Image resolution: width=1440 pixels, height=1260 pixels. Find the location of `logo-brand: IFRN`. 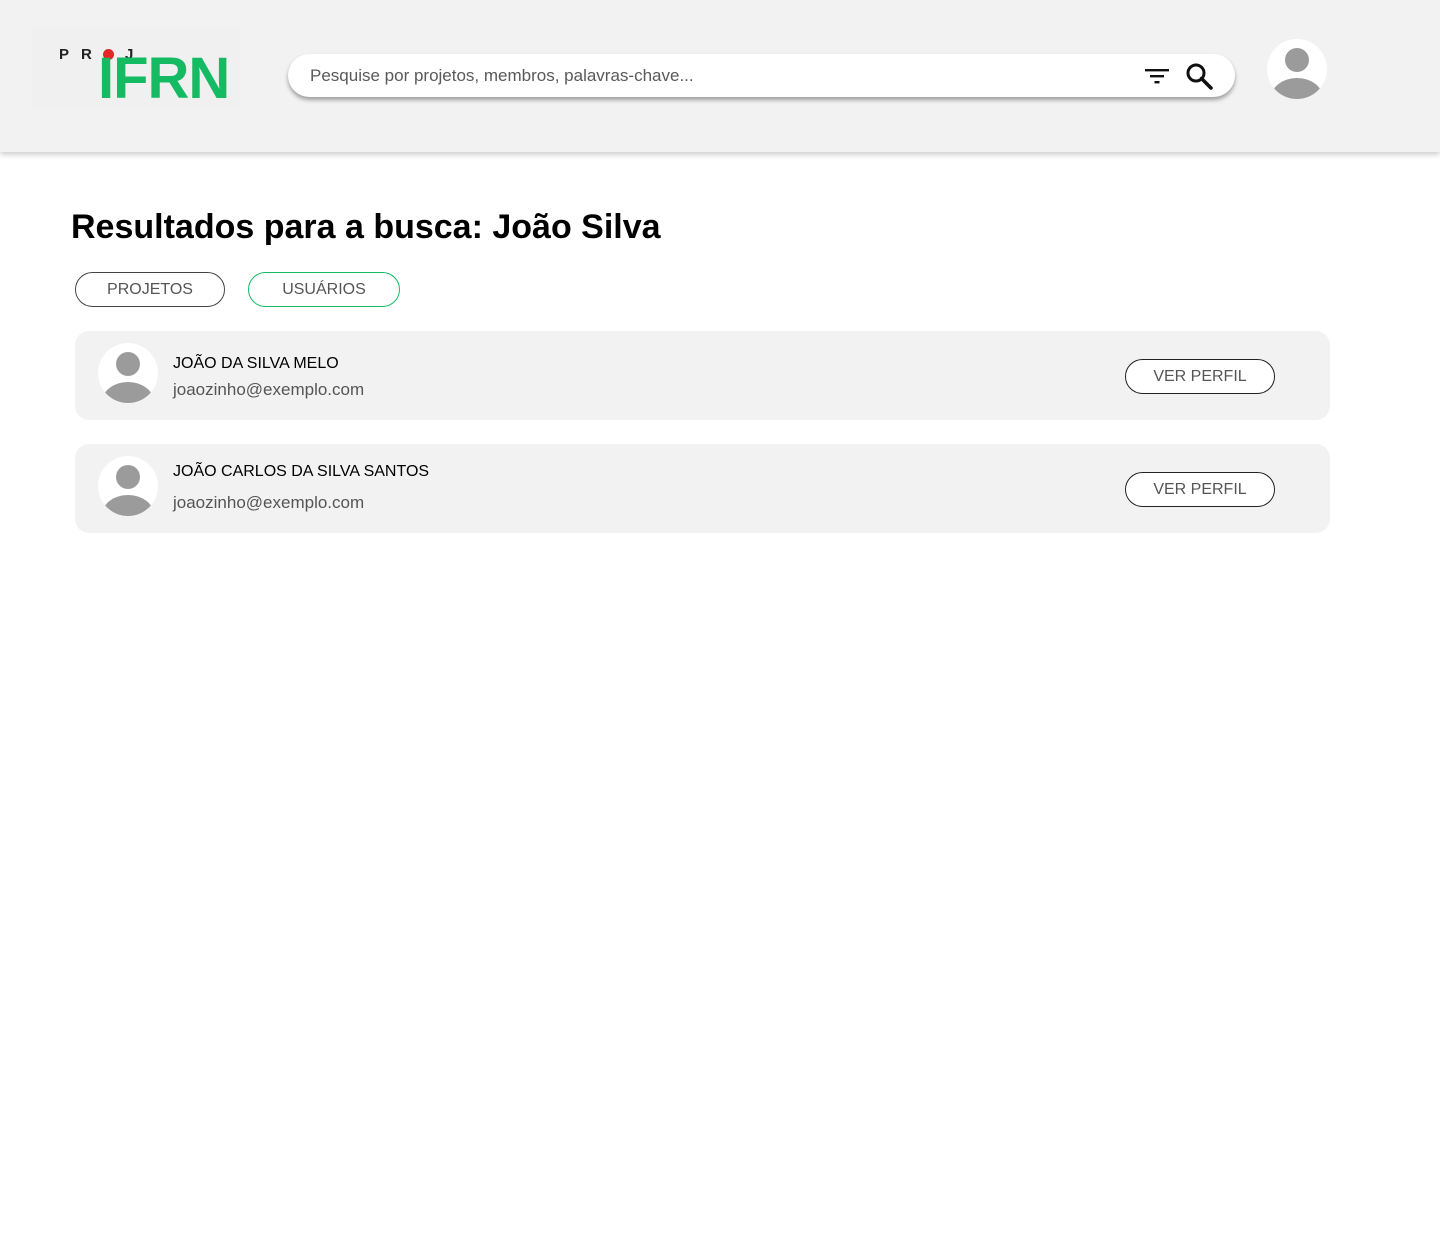

logo-brand: IFRN is located at coordinates (164, 78).